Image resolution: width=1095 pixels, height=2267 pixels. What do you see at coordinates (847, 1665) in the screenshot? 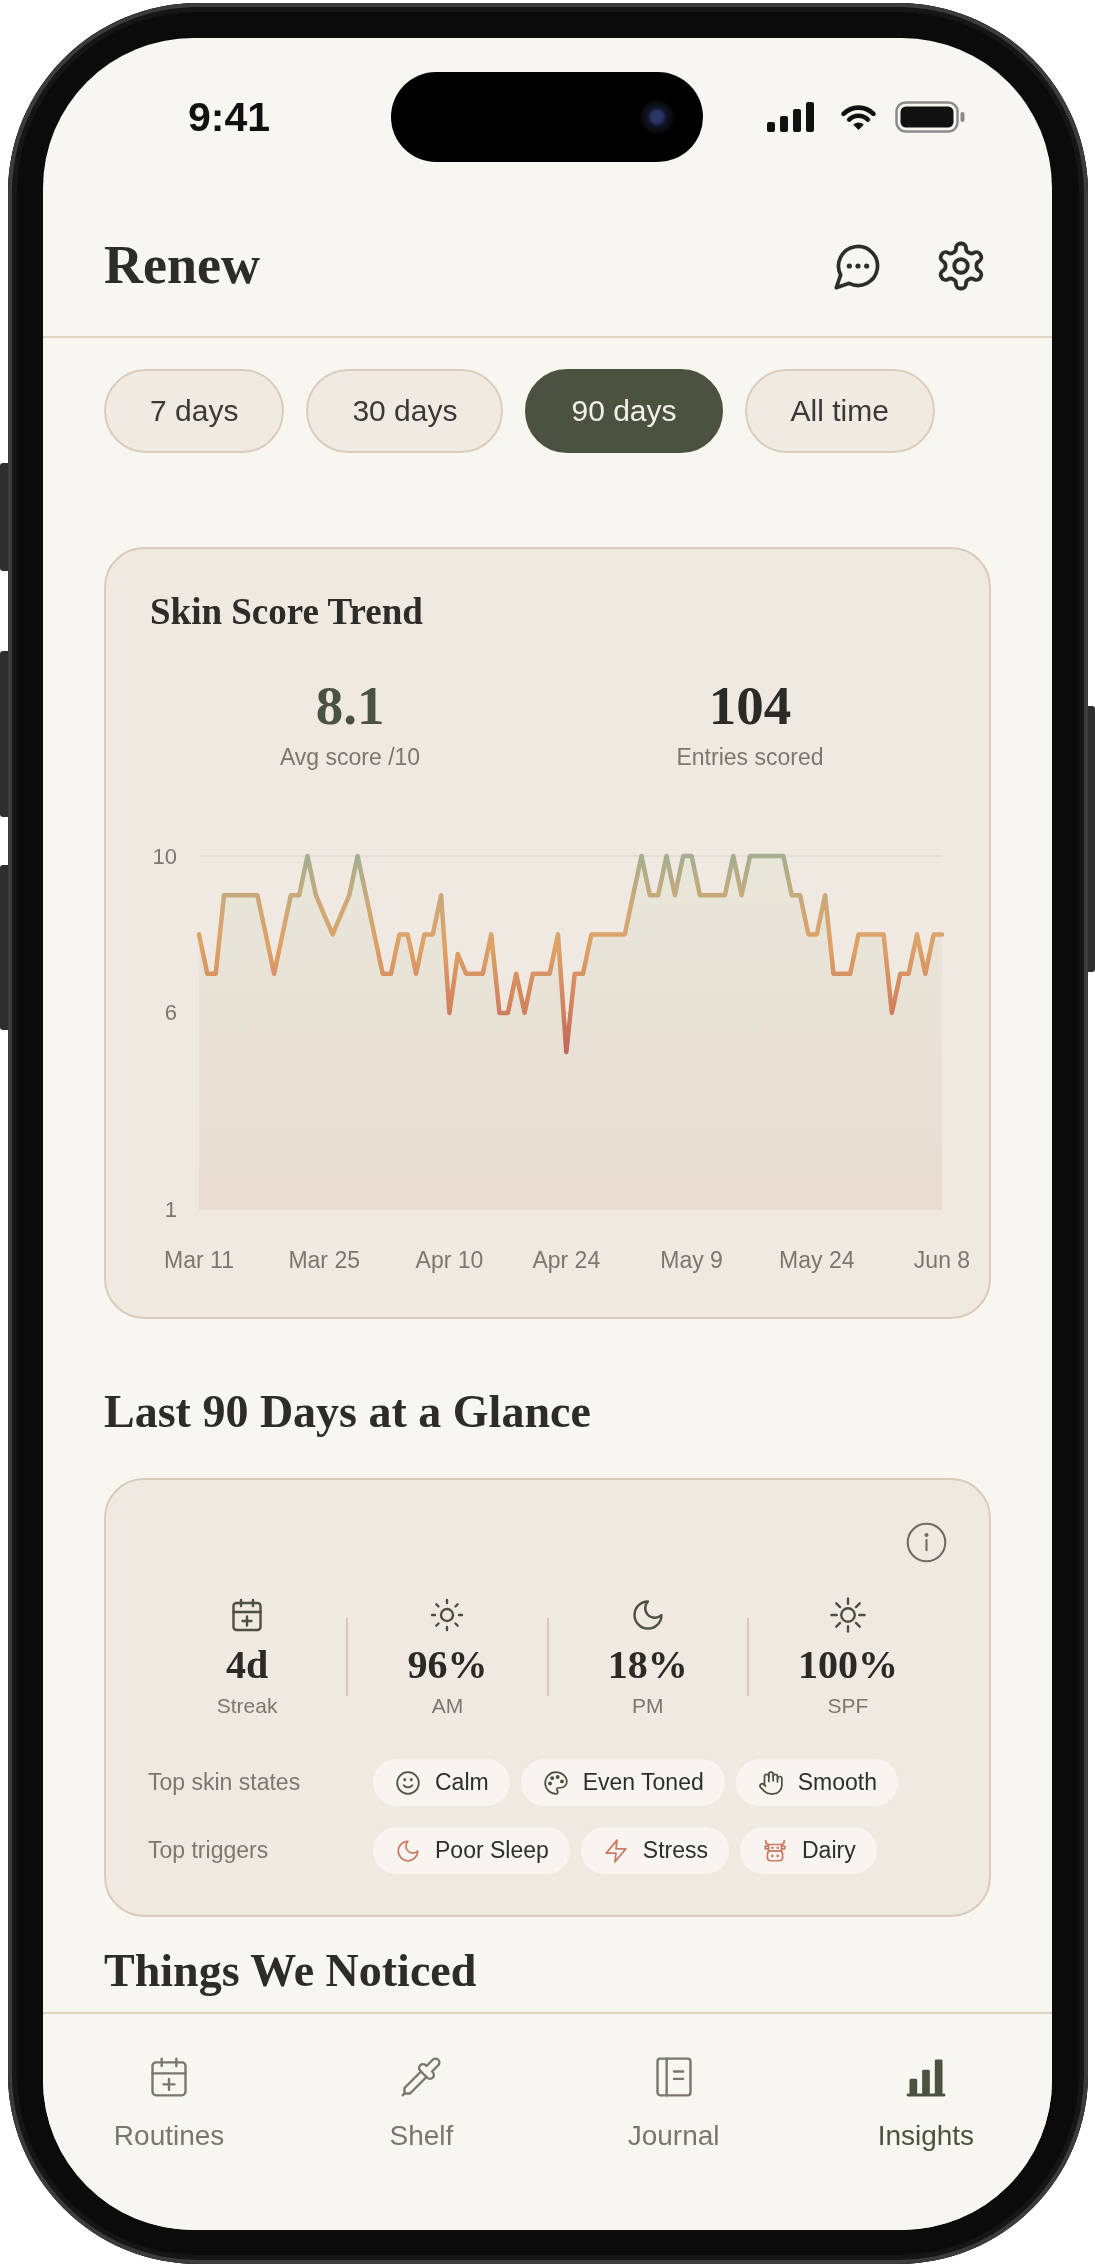
I see `stat-value: 100%` at bounding box center [847, 1665].